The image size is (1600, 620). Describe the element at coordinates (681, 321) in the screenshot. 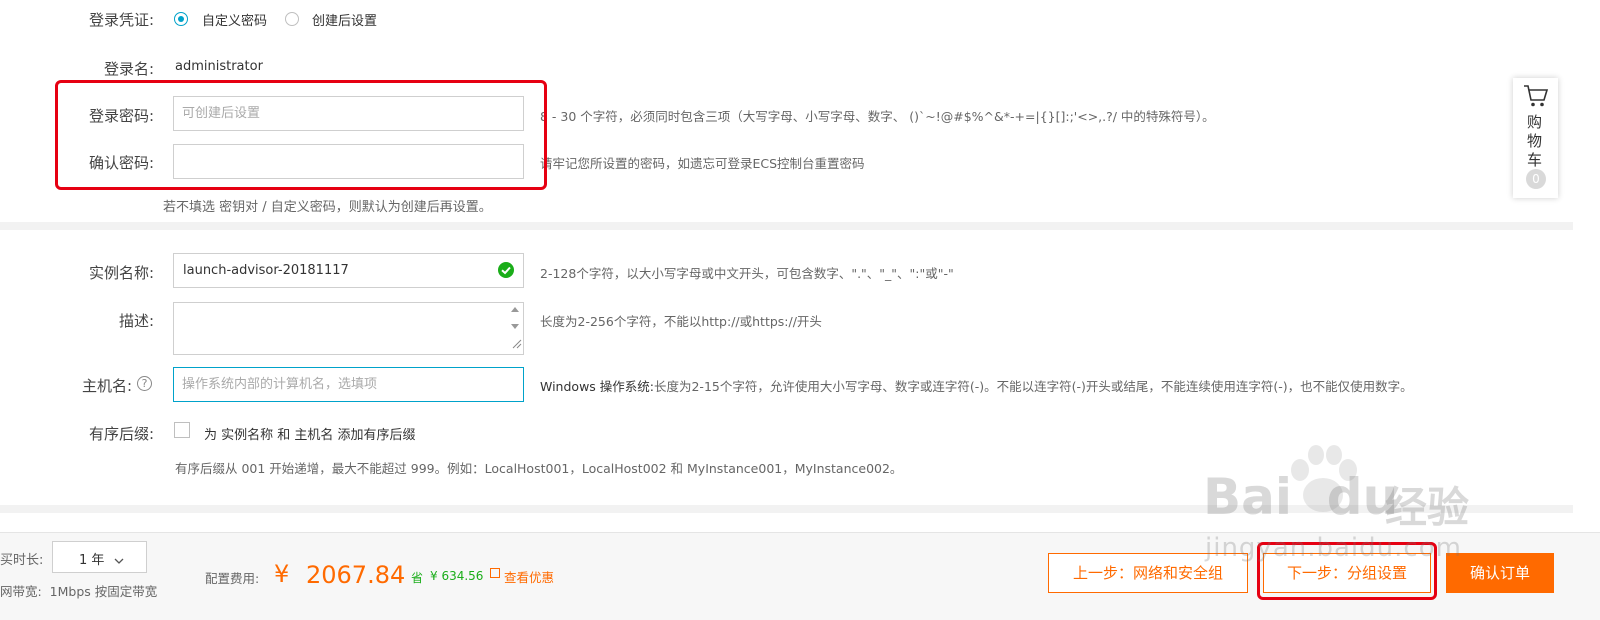

I see `description-hint: 长度为2-256个字符，不能以http://或https://开头` at that location.